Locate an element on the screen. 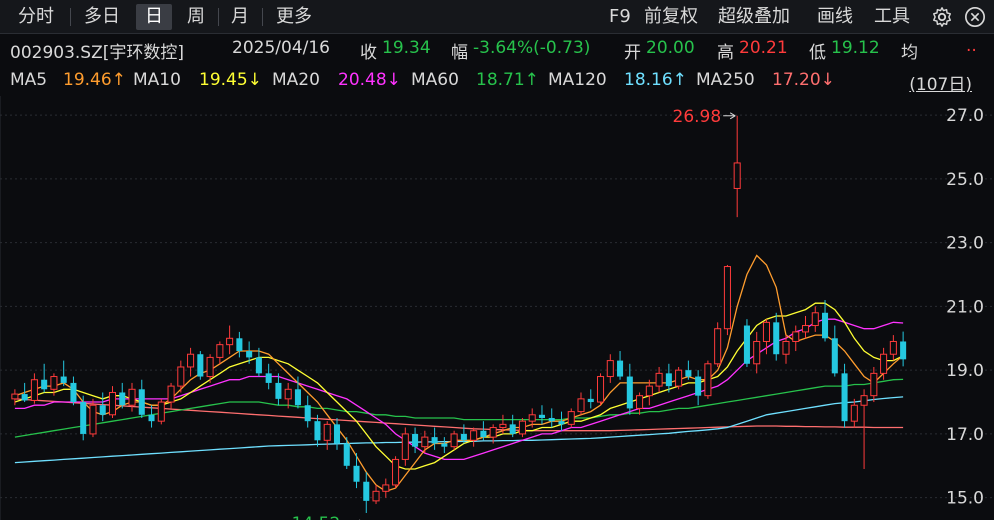 This screenshot has width=994, height=520. max-price-label: 26.98 is located at coordinates (697, 117).